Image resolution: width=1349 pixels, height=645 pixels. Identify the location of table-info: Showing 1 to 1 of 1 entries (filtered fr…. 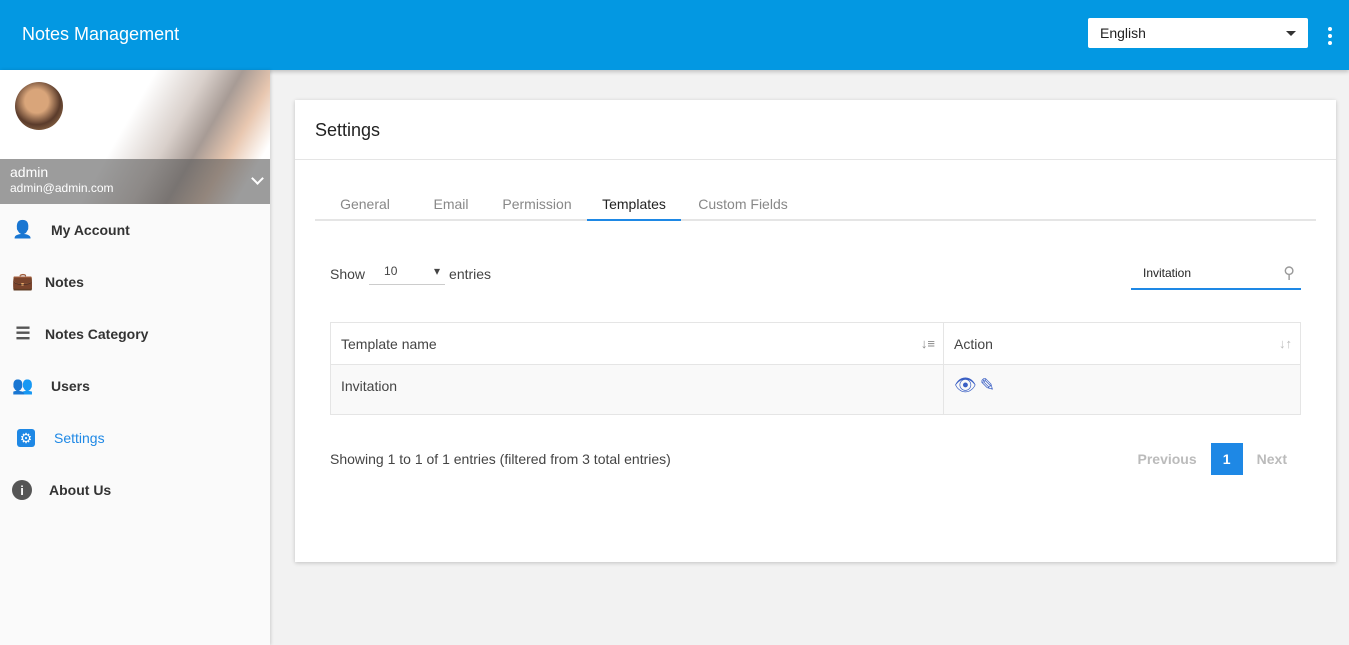
(500, 459).